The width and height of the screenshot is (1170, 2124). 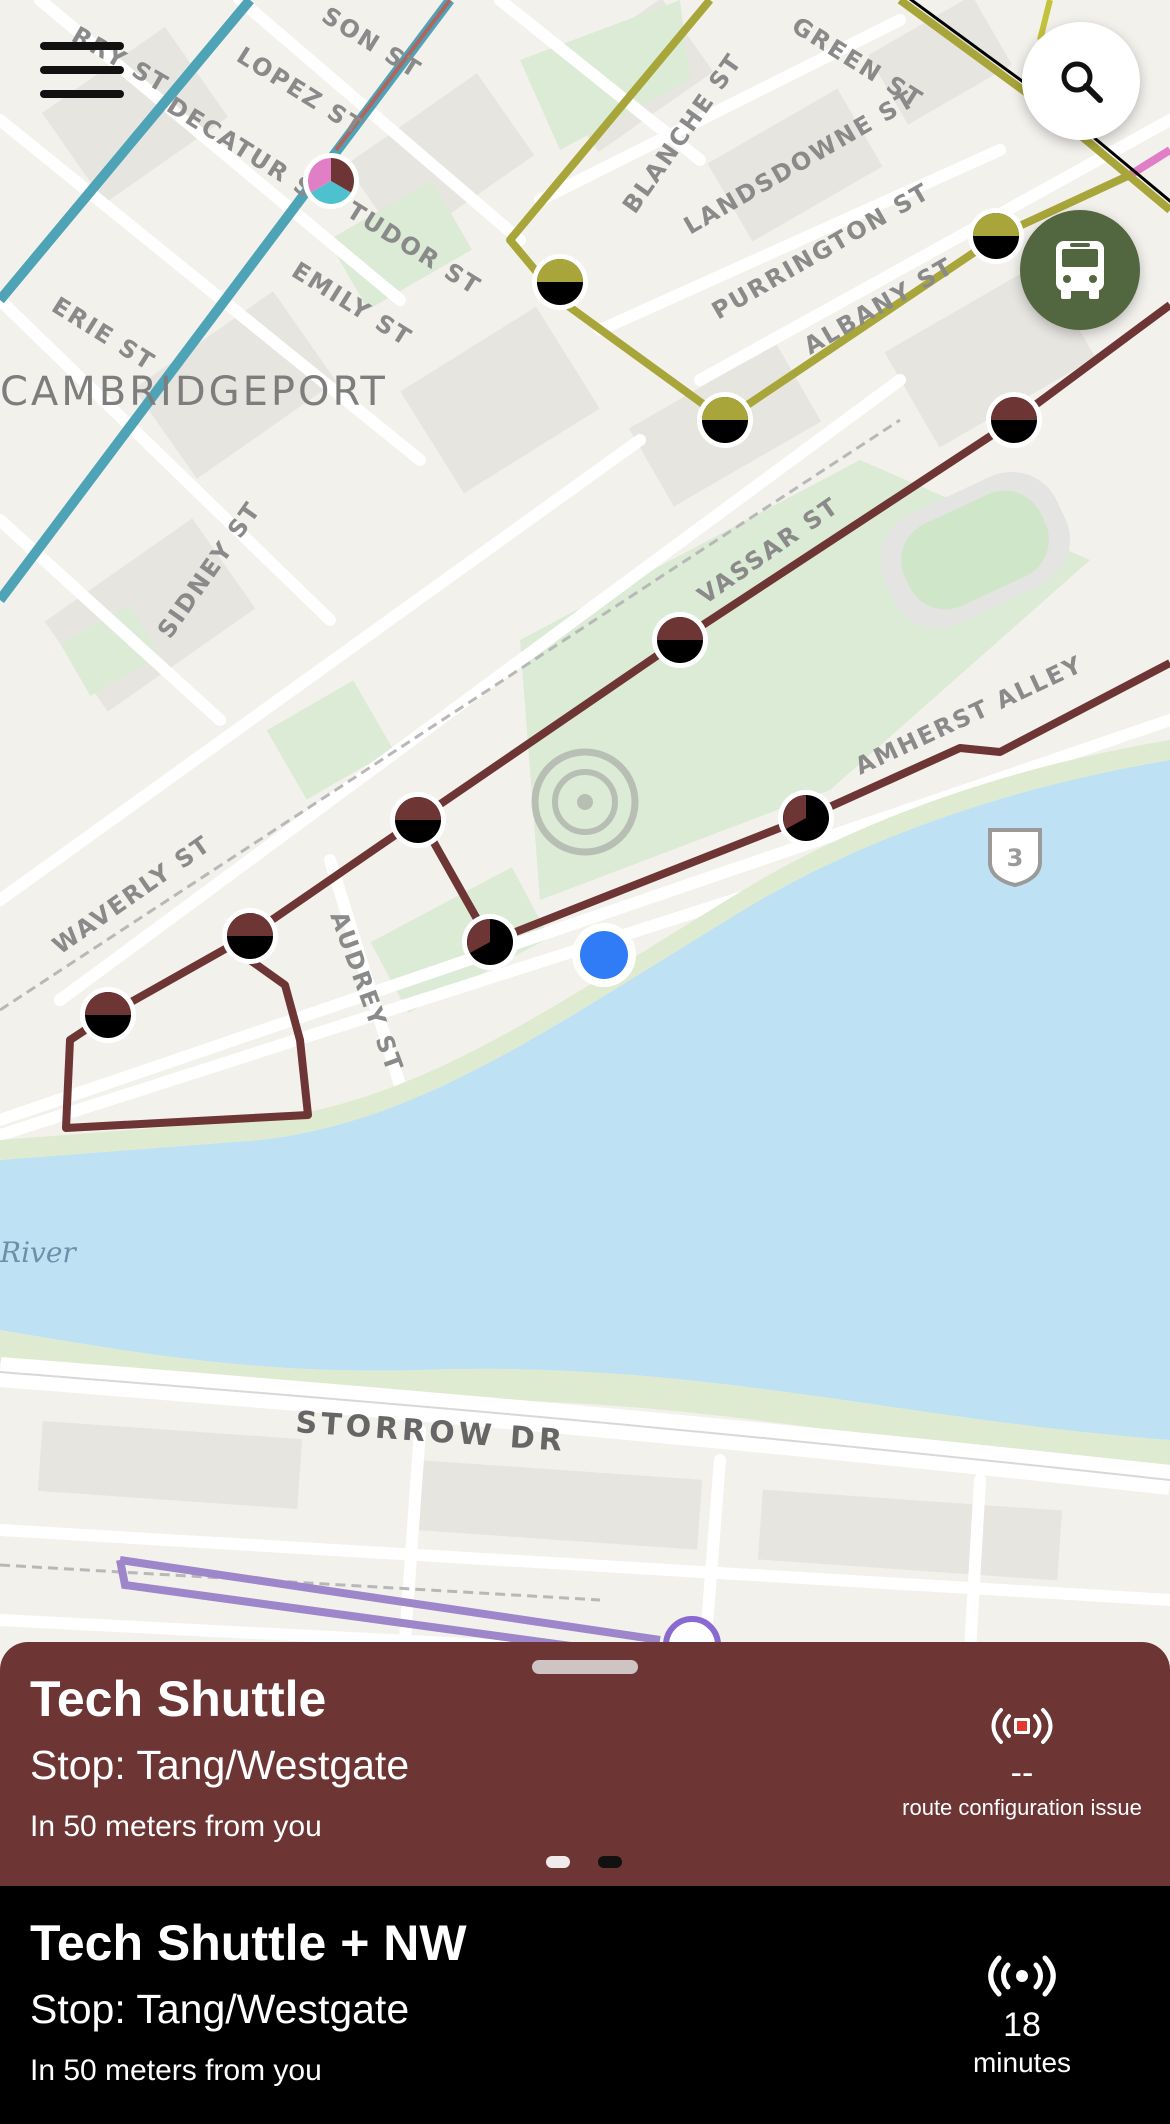 I want to click on search-button, so click(x=1081, y=81).